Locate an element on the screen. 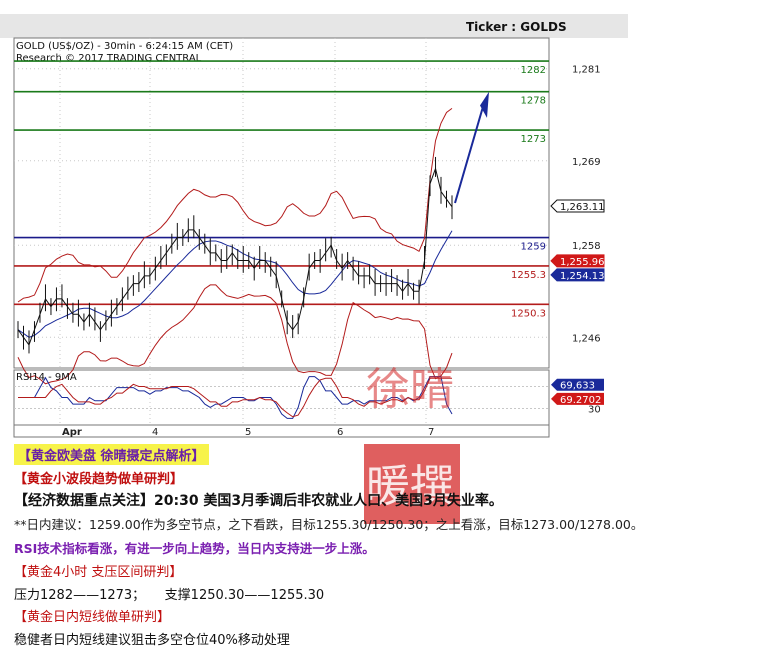 The width and height of the screenshot is (771, 655). level-label: 1250.3 is located at coordinates (528, 313).